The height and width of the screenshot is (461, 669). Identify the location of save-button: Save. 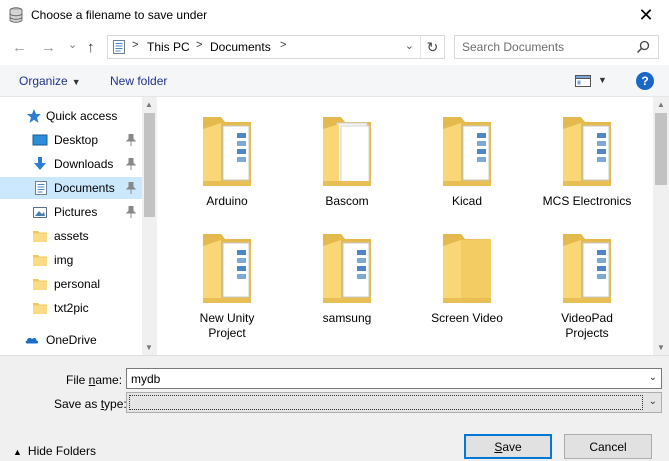
(508, 446).